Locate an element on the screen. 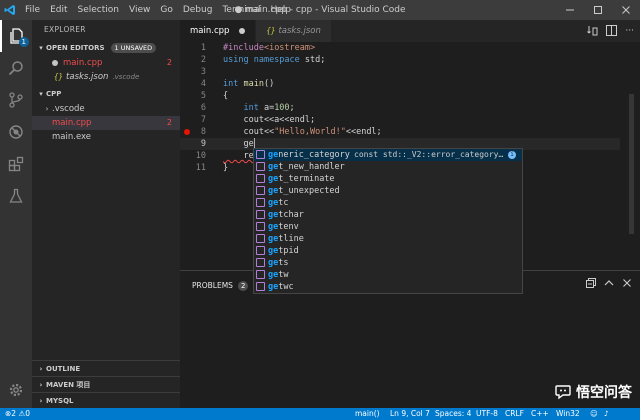  extensions-icon is located at coordinates (16, 164).